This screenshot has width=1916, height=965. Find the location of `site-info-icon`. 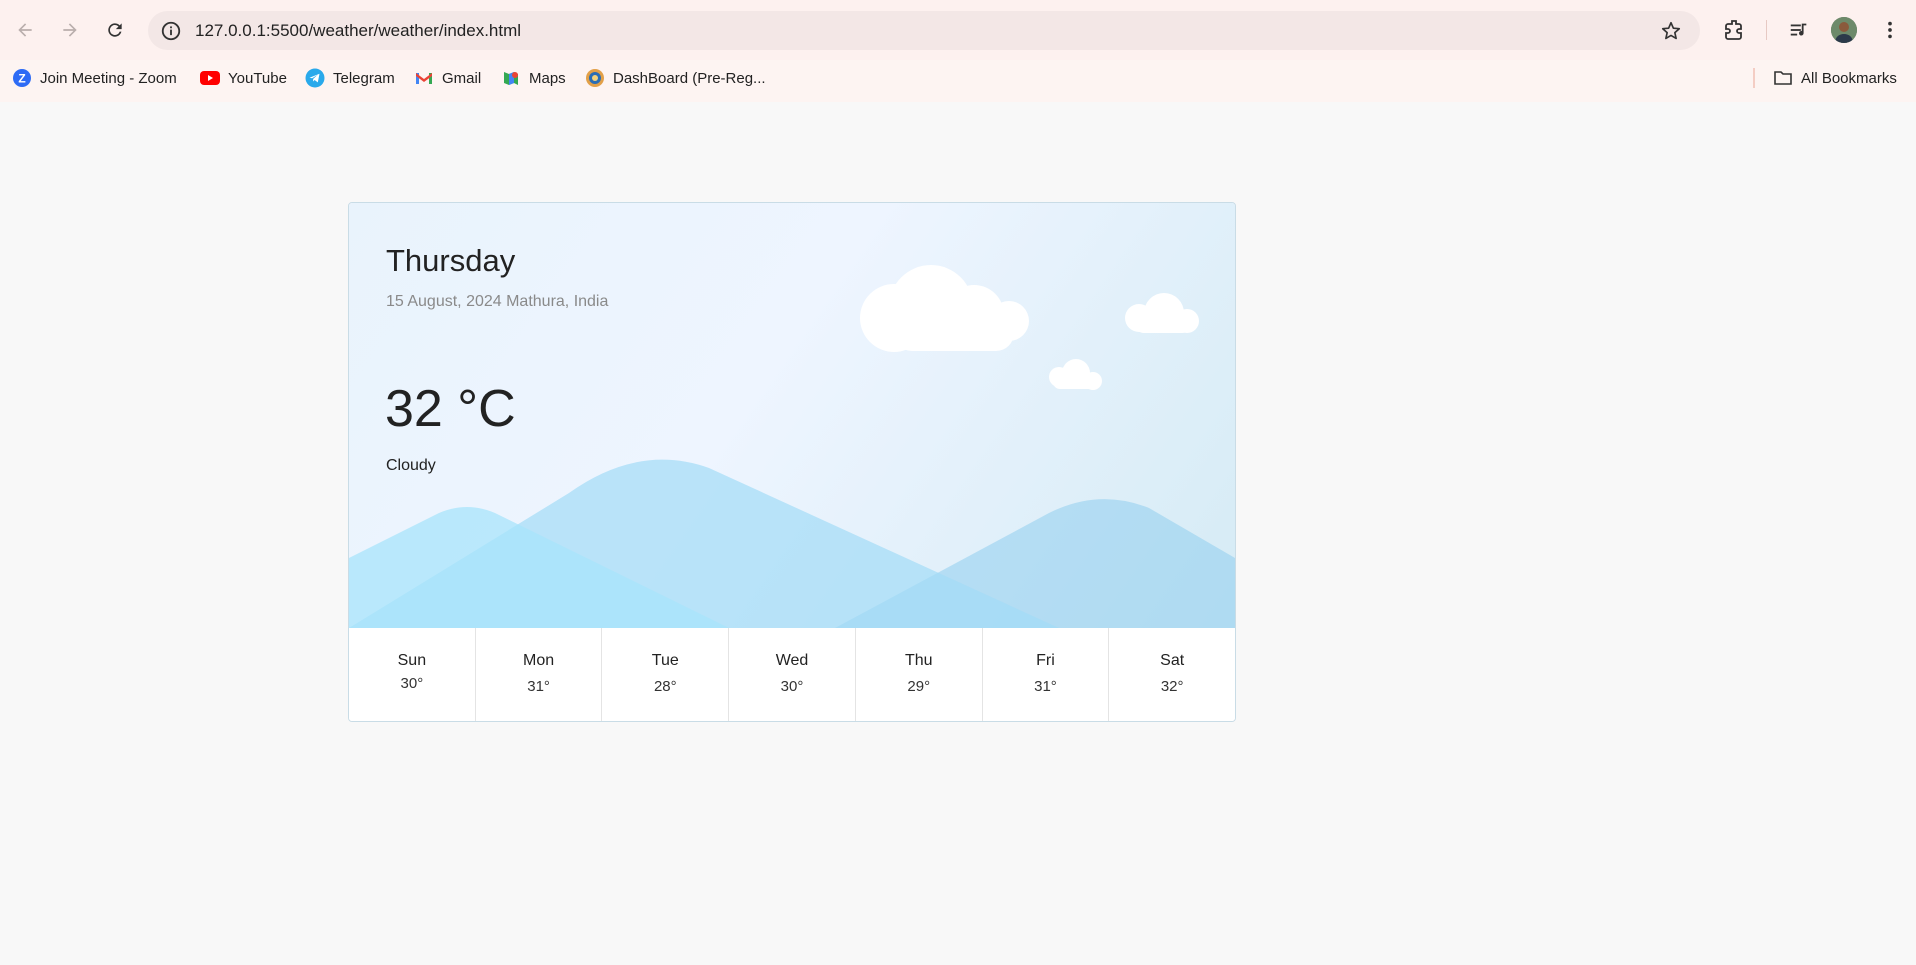

site-info-icon is located at coordinates (171, 31).